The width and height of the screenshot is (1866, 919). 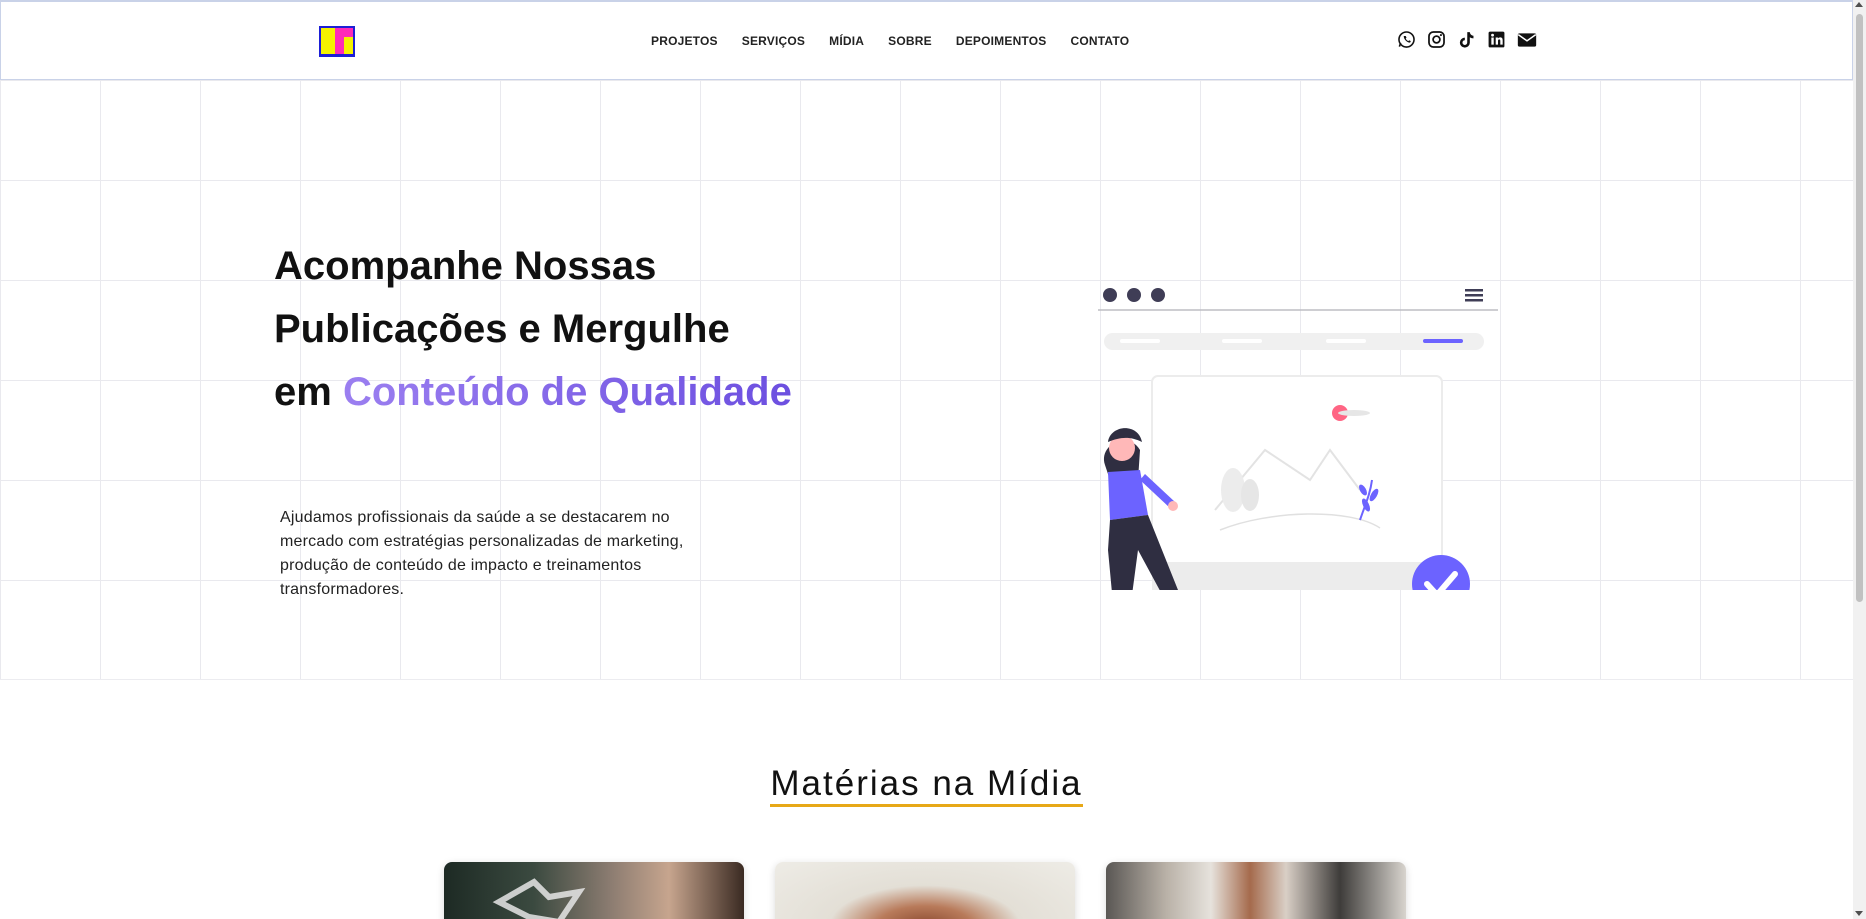 I want to click on nav-depoimentos: DEPOIMENTOS, so click(x=1001, y=41).